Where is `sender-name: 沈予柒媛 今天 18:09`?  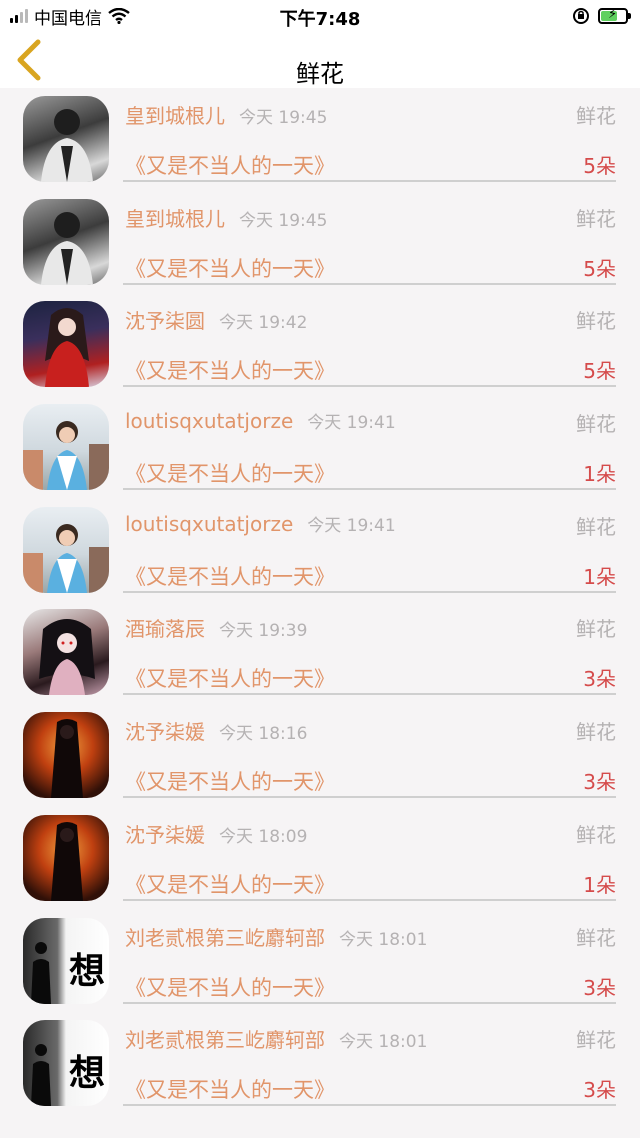 sender-name: 沈予柒媛 今天 18:09 is located at coordinates (216, 833).